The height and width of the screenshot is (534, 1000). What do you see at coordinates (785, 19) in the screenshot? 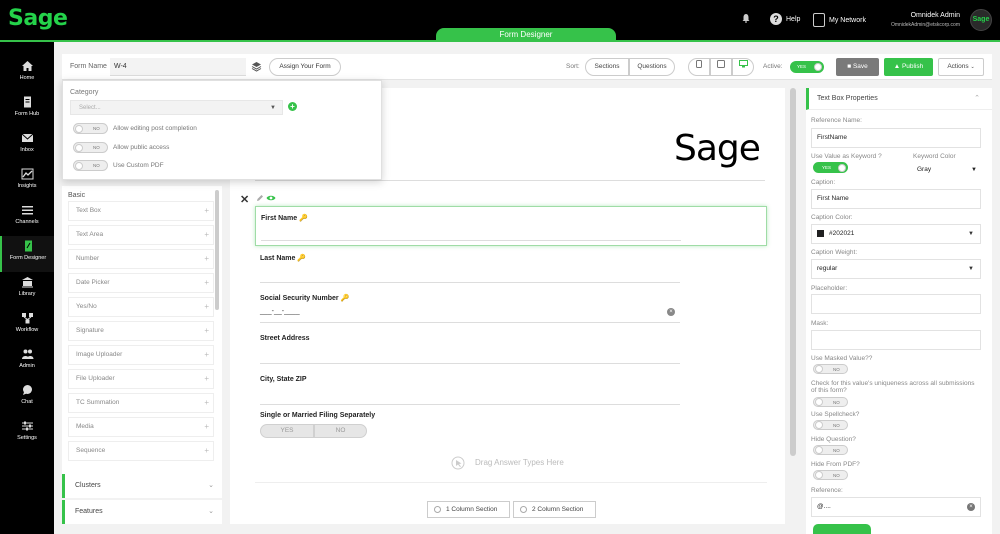
I see `help-button: ? Help` at bounding box center [785, 19].